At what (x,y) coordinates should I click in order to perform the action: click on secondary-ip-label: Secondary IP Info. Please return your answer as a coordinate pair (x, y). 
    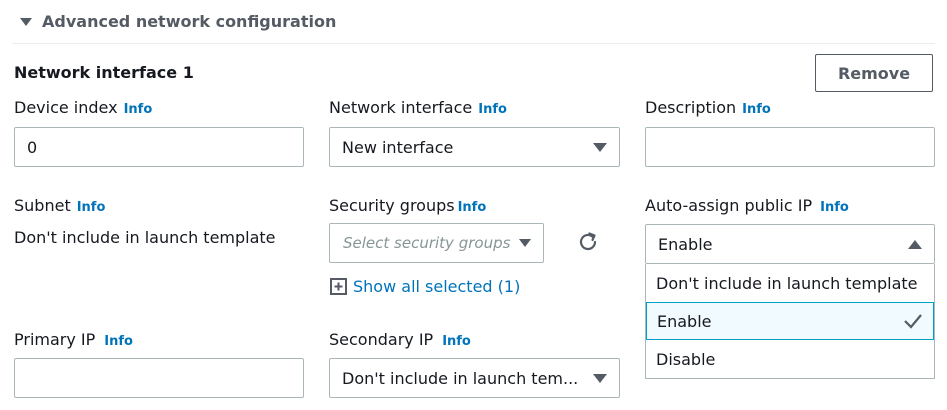
    Looking at the image, I should click on (400, 339).